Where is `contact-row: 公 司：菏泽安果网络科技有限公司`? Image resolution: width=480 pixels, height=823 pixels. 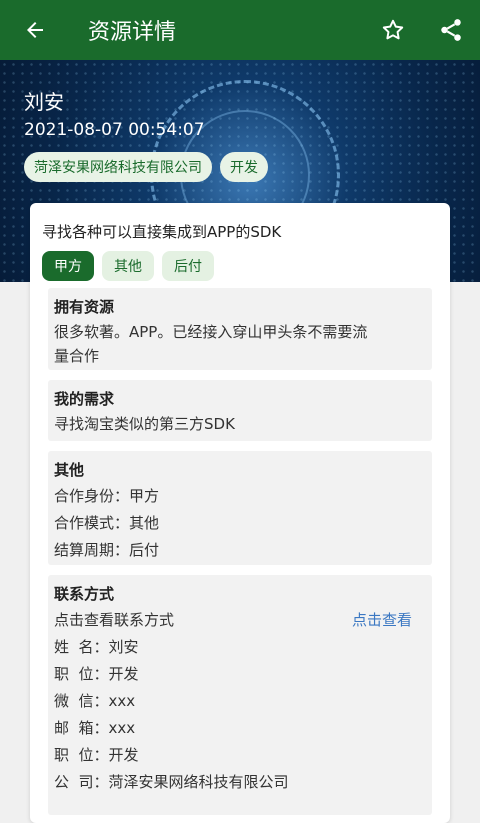 contact-row: 公 司：菏泽安果网络科技有限公司 is located at coordinates (171, 782).